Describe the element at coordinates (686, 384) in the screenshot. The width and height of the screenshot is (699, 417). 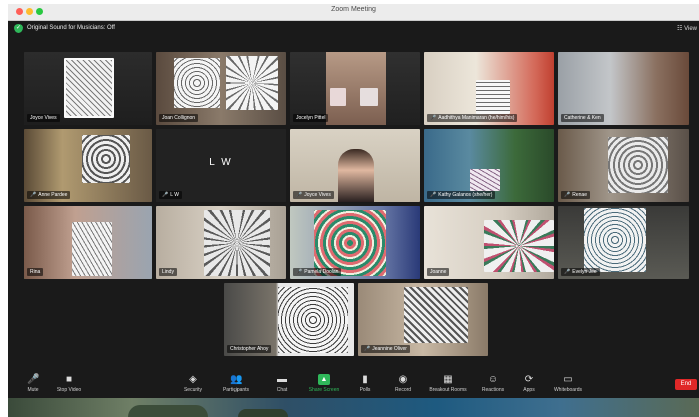
I see `end-meeting-button: End` at that location.